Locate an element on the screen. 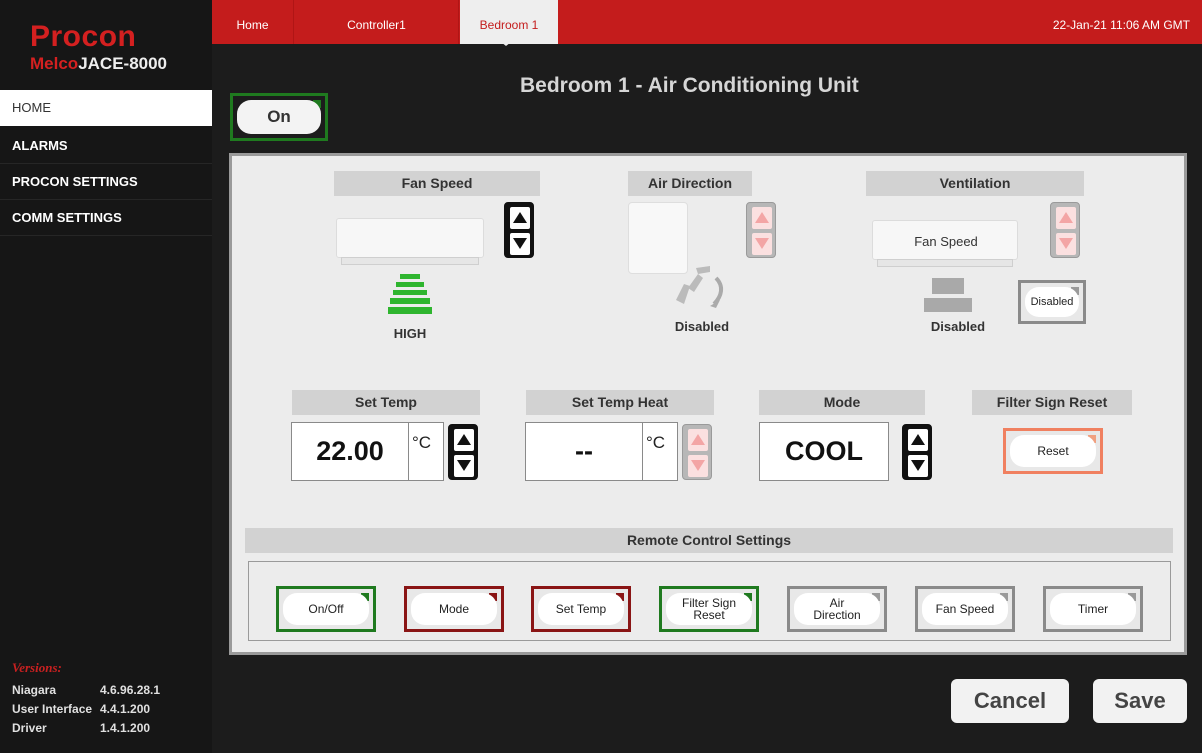 The width and height of the screenshot is (1202, 753). rc-onoff-button: On/Off is located at coordinates (326, 609).